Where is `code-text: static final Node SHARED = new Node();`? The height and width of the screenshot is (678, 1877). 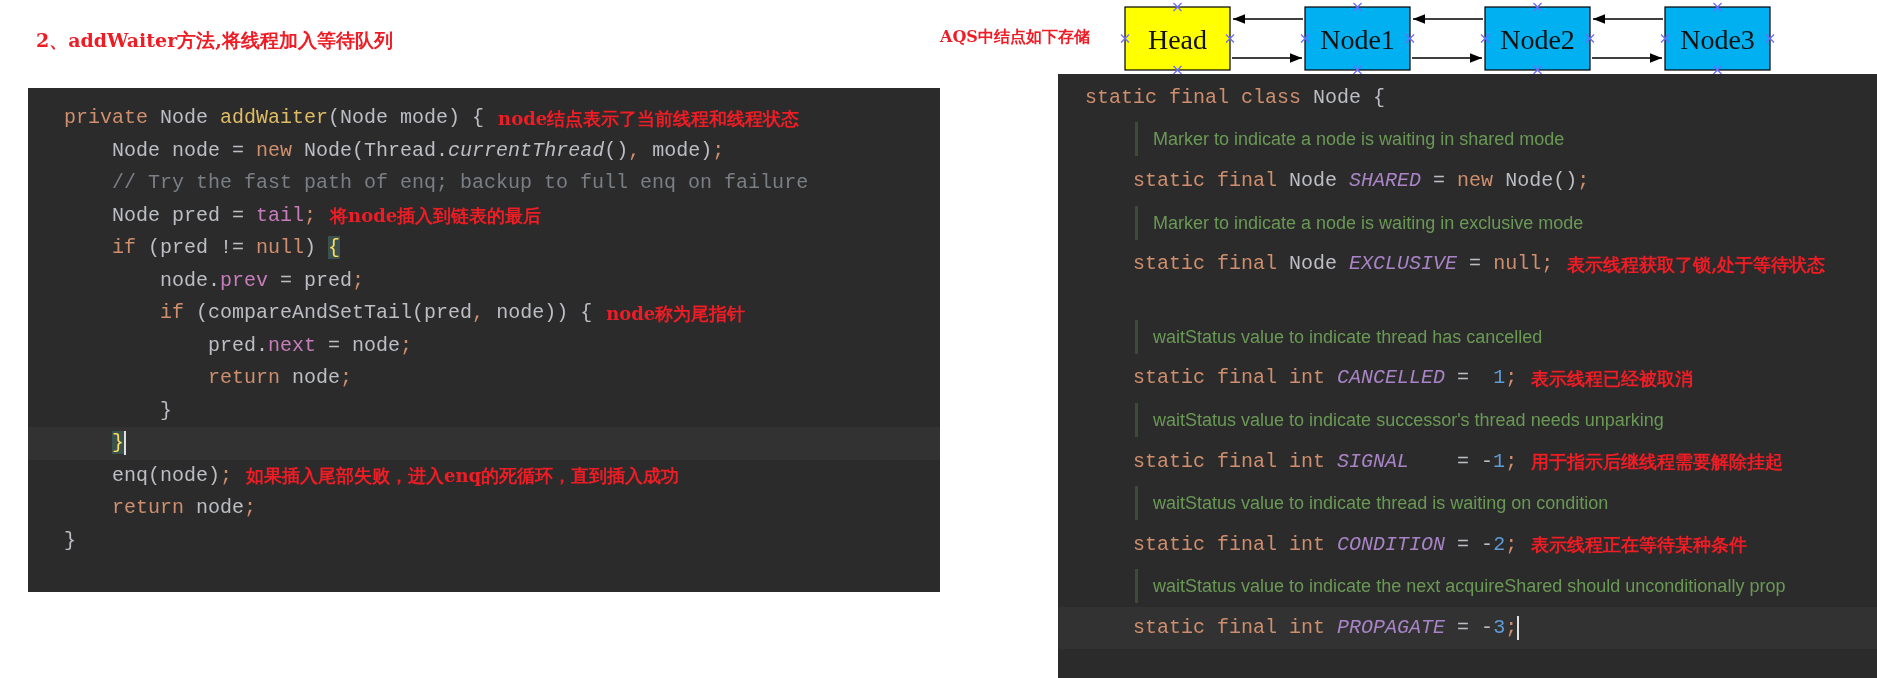
code-text: static final Node SHARED = new Node(); is located at coordinates (1361, 181).